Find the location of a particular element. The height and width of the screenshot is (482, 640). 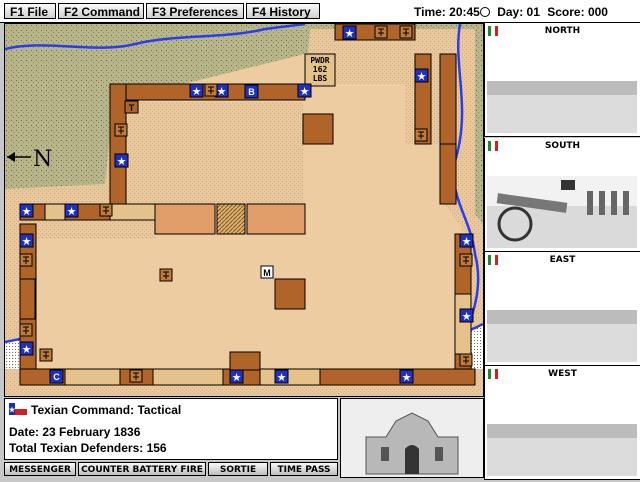

menu-command-button: F2 Command is located at coordinates (101, 11).